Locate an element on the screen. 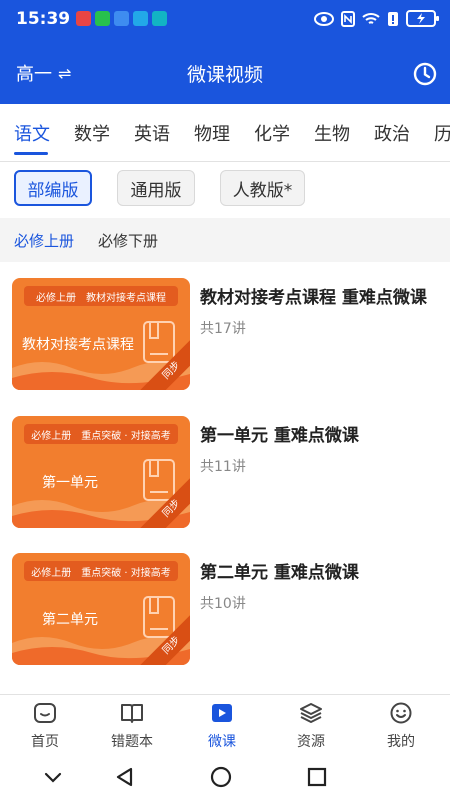 Image resolution: width=450 pixels, height=800 pixels. bottom-navigation: 首页 错题本 微课 资源 我的 is located at coordinates (225, 724).